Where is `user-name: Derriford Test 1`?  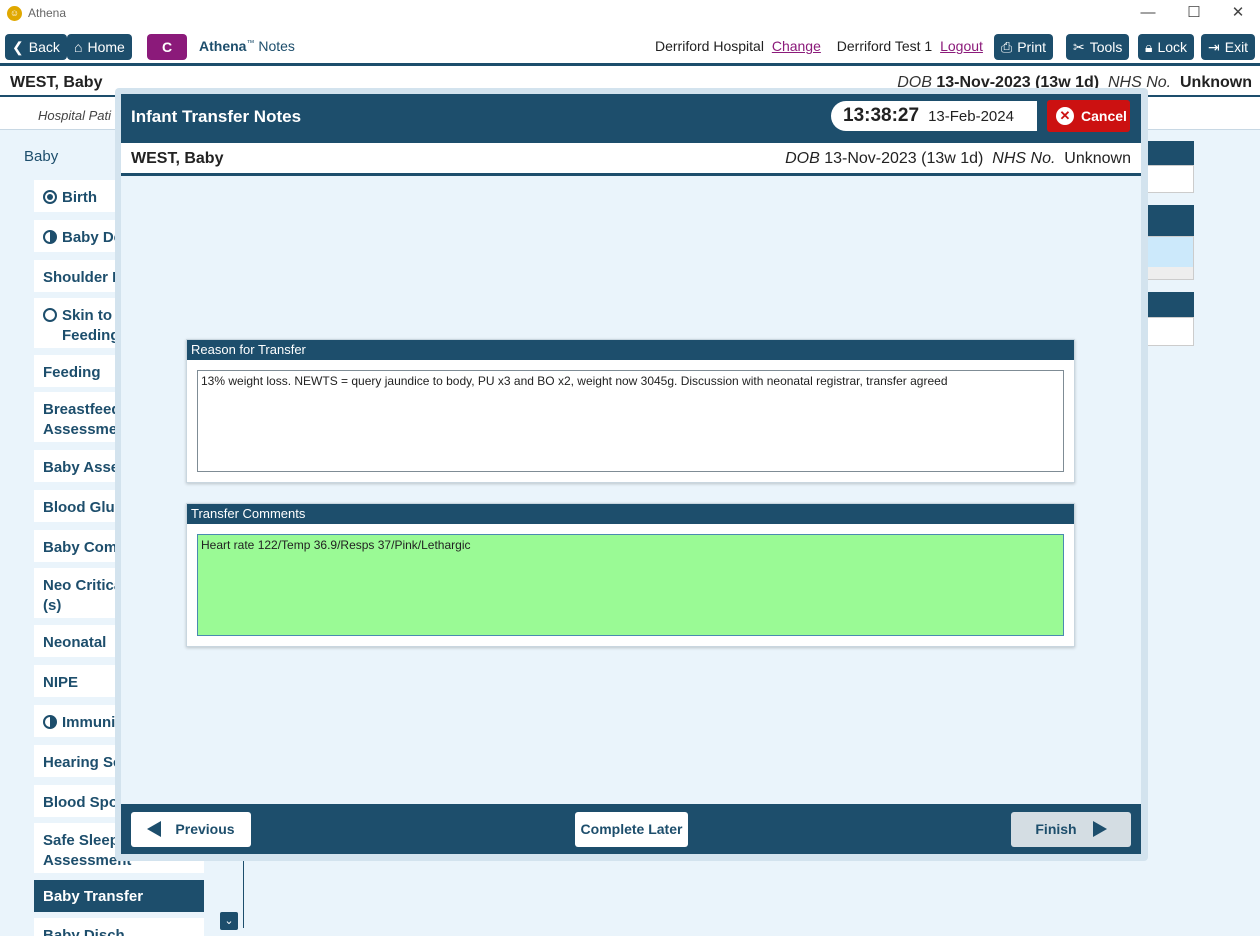 user-name: Derriford Test 1 is located at coordinates (884, 46).